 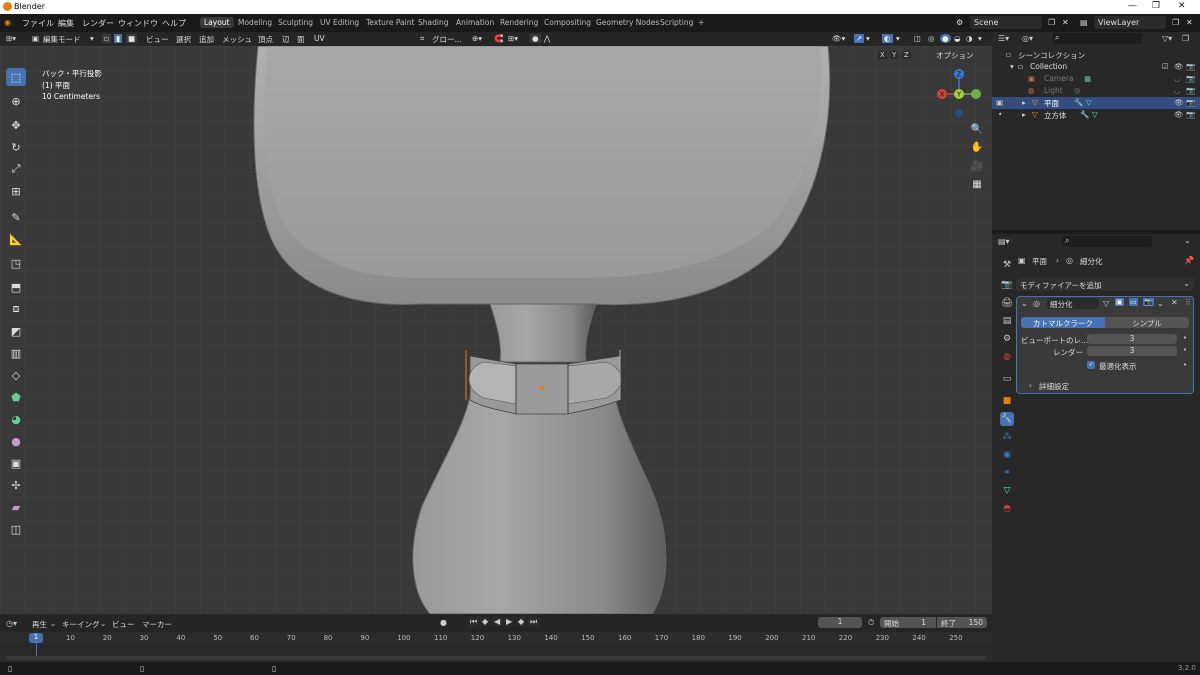 What do you see at coordinates (1160, 303) in the screenshot?
I see `modifier-menu-chevron-down-icon: ⌄` at bounding box center [1160, 303].